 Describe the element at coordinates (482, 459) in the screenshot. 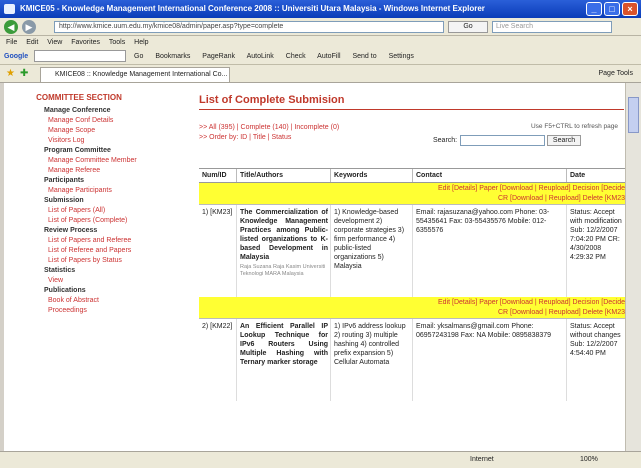

I see `internet-zone: Internet` at that location.